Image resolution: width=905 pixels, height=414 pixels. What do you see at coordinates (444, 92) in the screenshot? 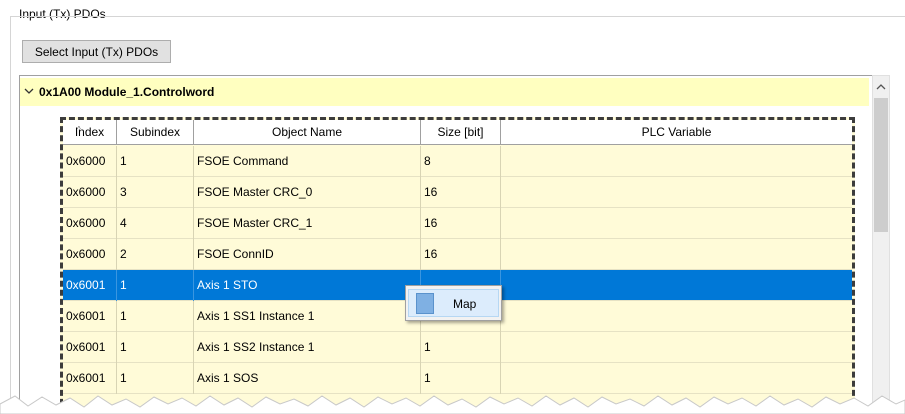
I see `pdo-group-header: 0x1A00 Module_1.Controlword` at bounding box center [444, 92].